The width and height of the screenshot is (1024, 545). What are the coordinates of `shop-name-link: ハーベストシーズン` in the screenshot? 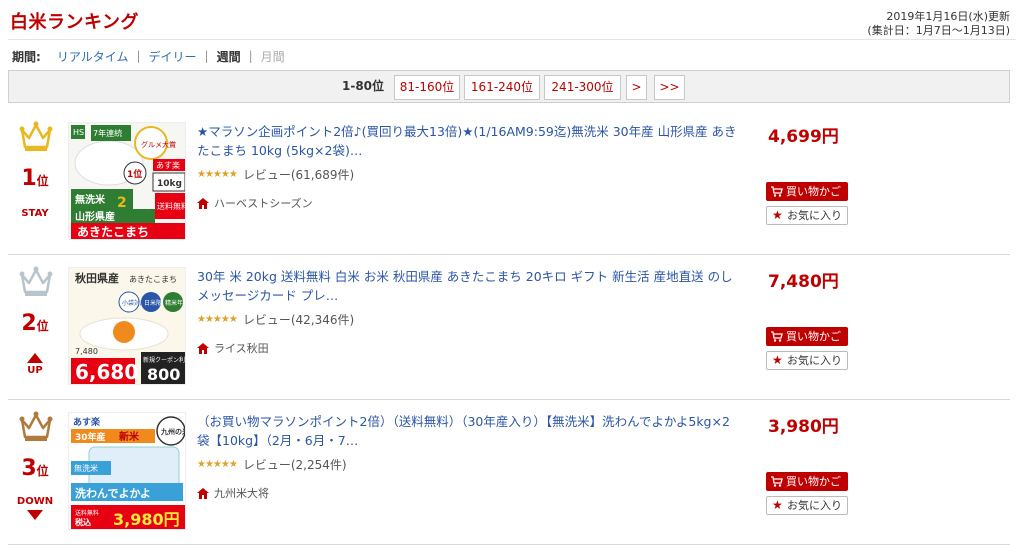 It's located at (263, 203).